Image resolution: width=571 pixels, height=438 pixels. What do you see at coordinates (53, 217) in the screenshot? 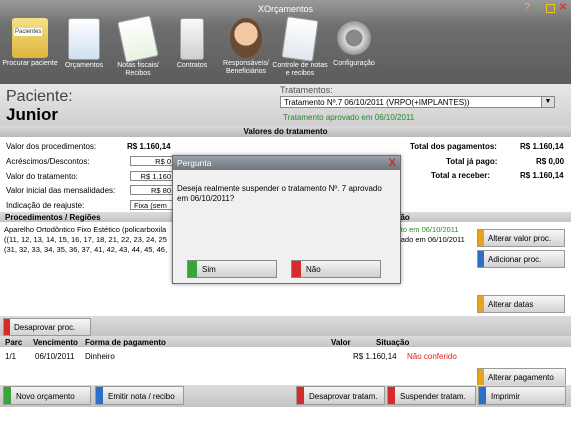
I see `procedures-header: Procedimentos / Regiões` at bounding box center [53, 217].